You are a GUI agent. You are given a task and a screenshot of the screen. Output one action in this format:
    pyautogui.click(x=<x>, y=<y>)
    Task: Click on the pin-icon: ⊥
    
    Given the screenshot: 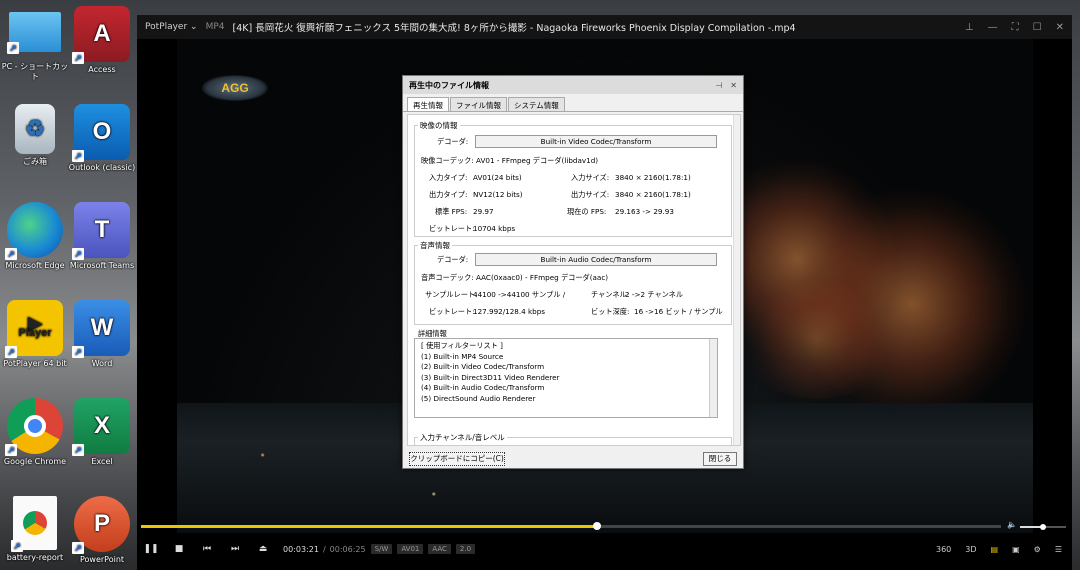 What is the action you would take?
    pyautogui.click(x=969, y=27)
    